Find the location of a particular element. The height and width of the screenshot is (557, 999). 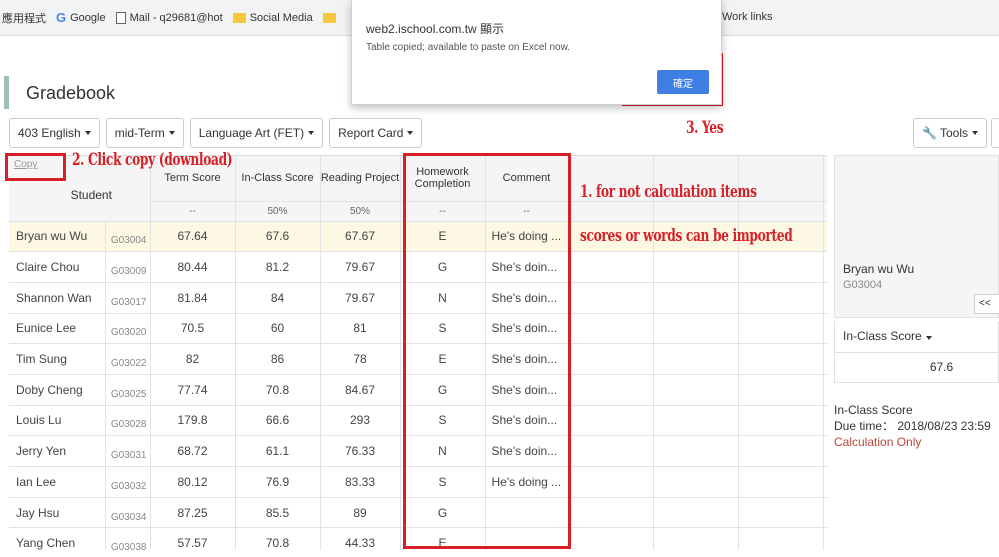

in-class-score-cell: 86 is located at coordinates (278, 359).